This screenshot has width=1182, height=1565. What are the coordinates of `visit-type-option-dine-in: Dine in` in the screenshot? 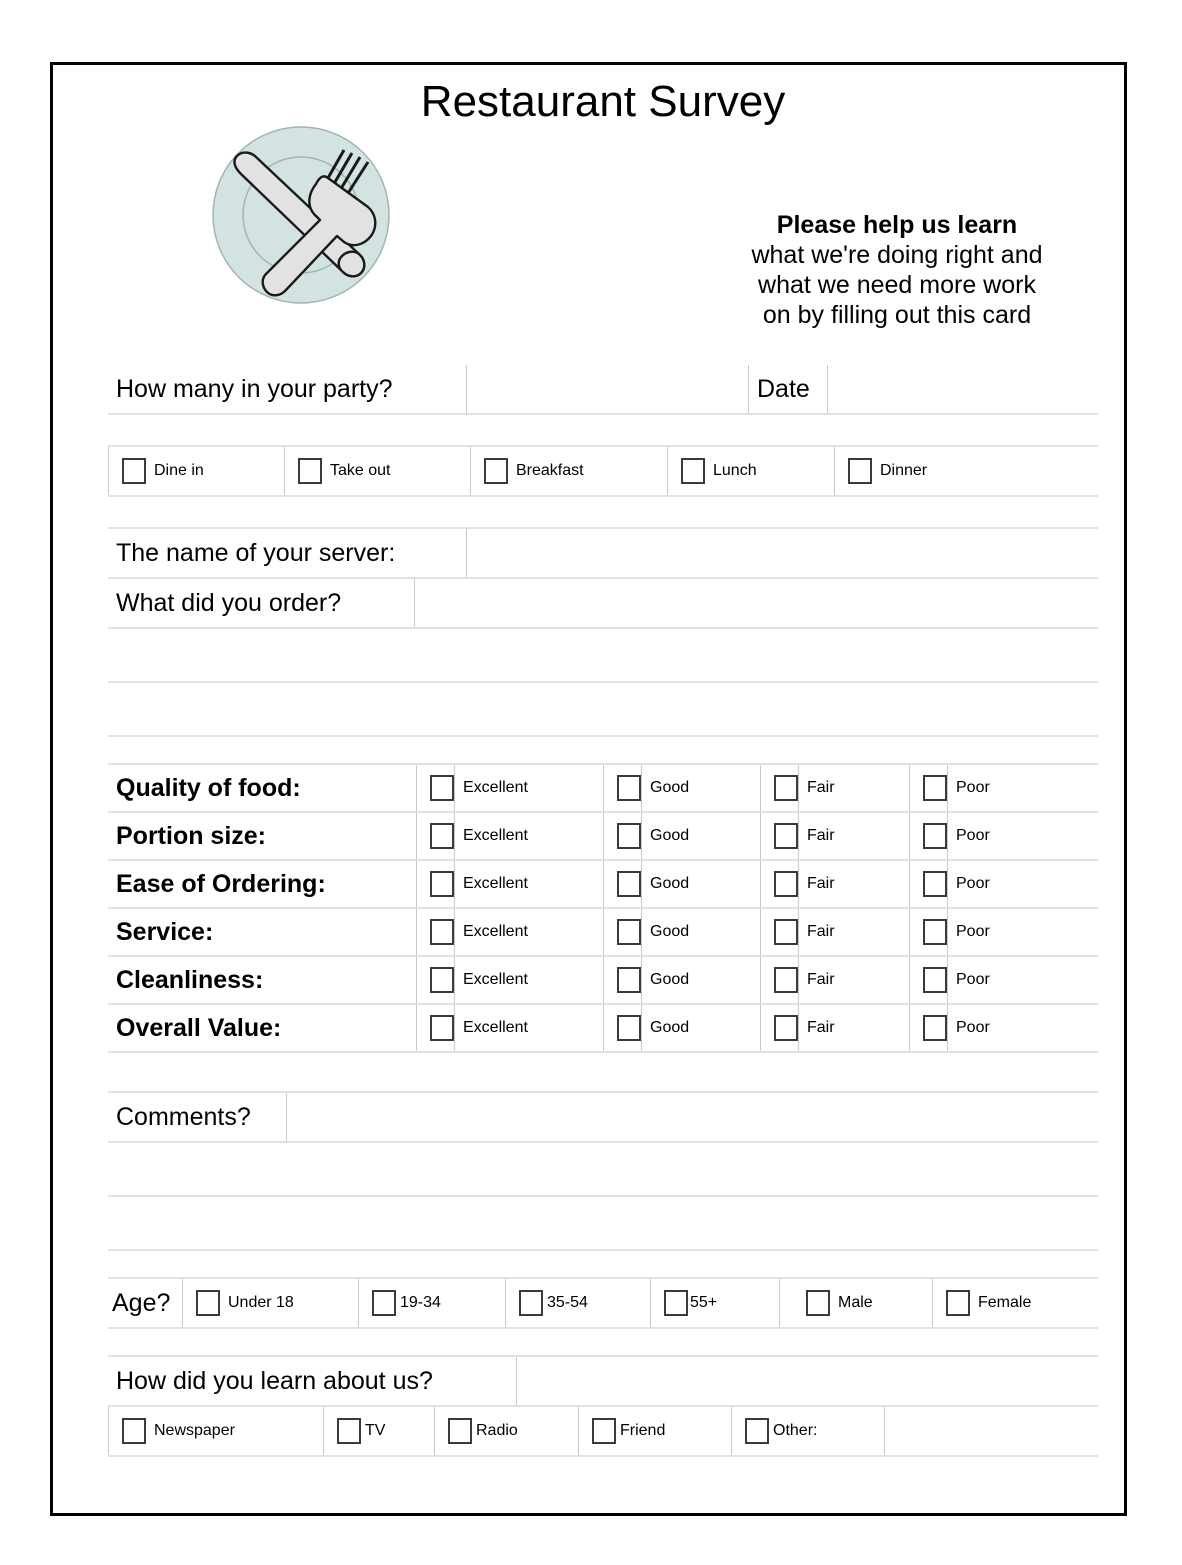 It's located at (196, 471).